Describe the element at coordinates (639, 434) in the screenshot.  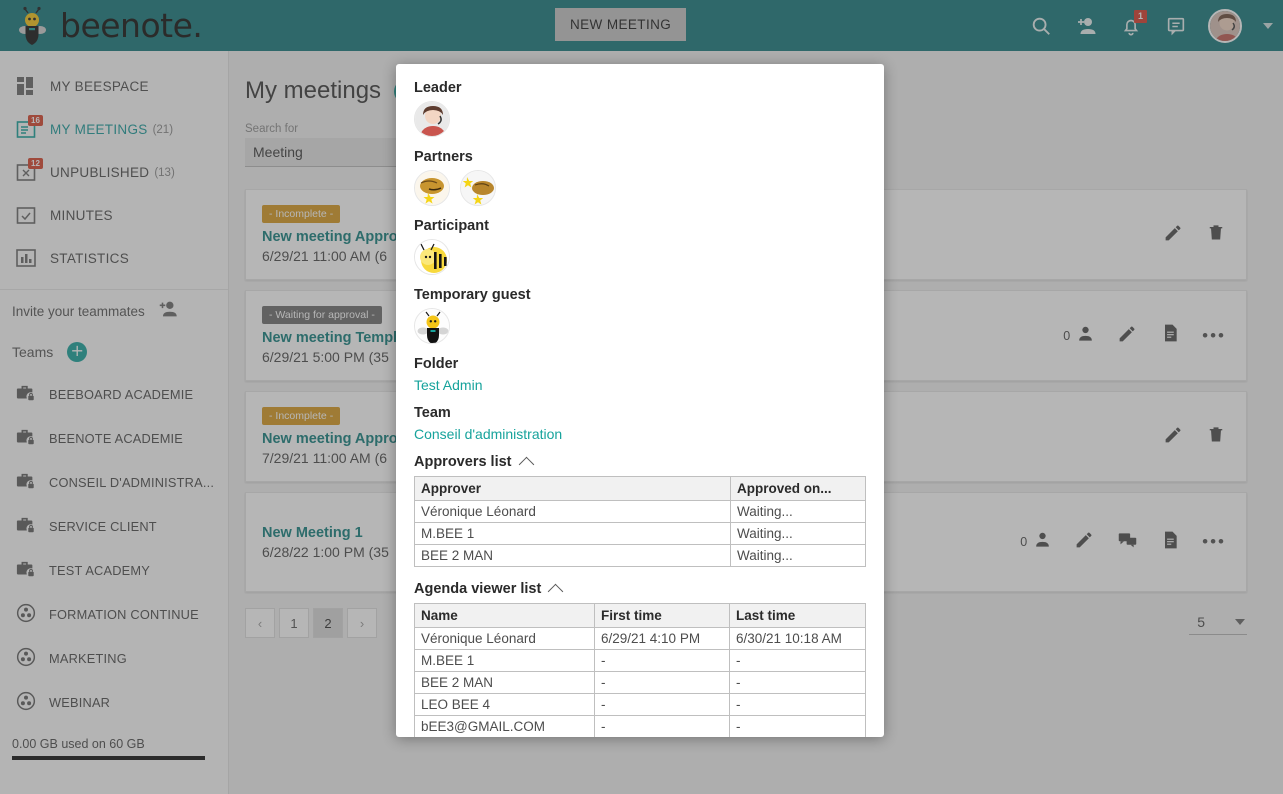
I see `team-value: Conseil d'administration` at that location.